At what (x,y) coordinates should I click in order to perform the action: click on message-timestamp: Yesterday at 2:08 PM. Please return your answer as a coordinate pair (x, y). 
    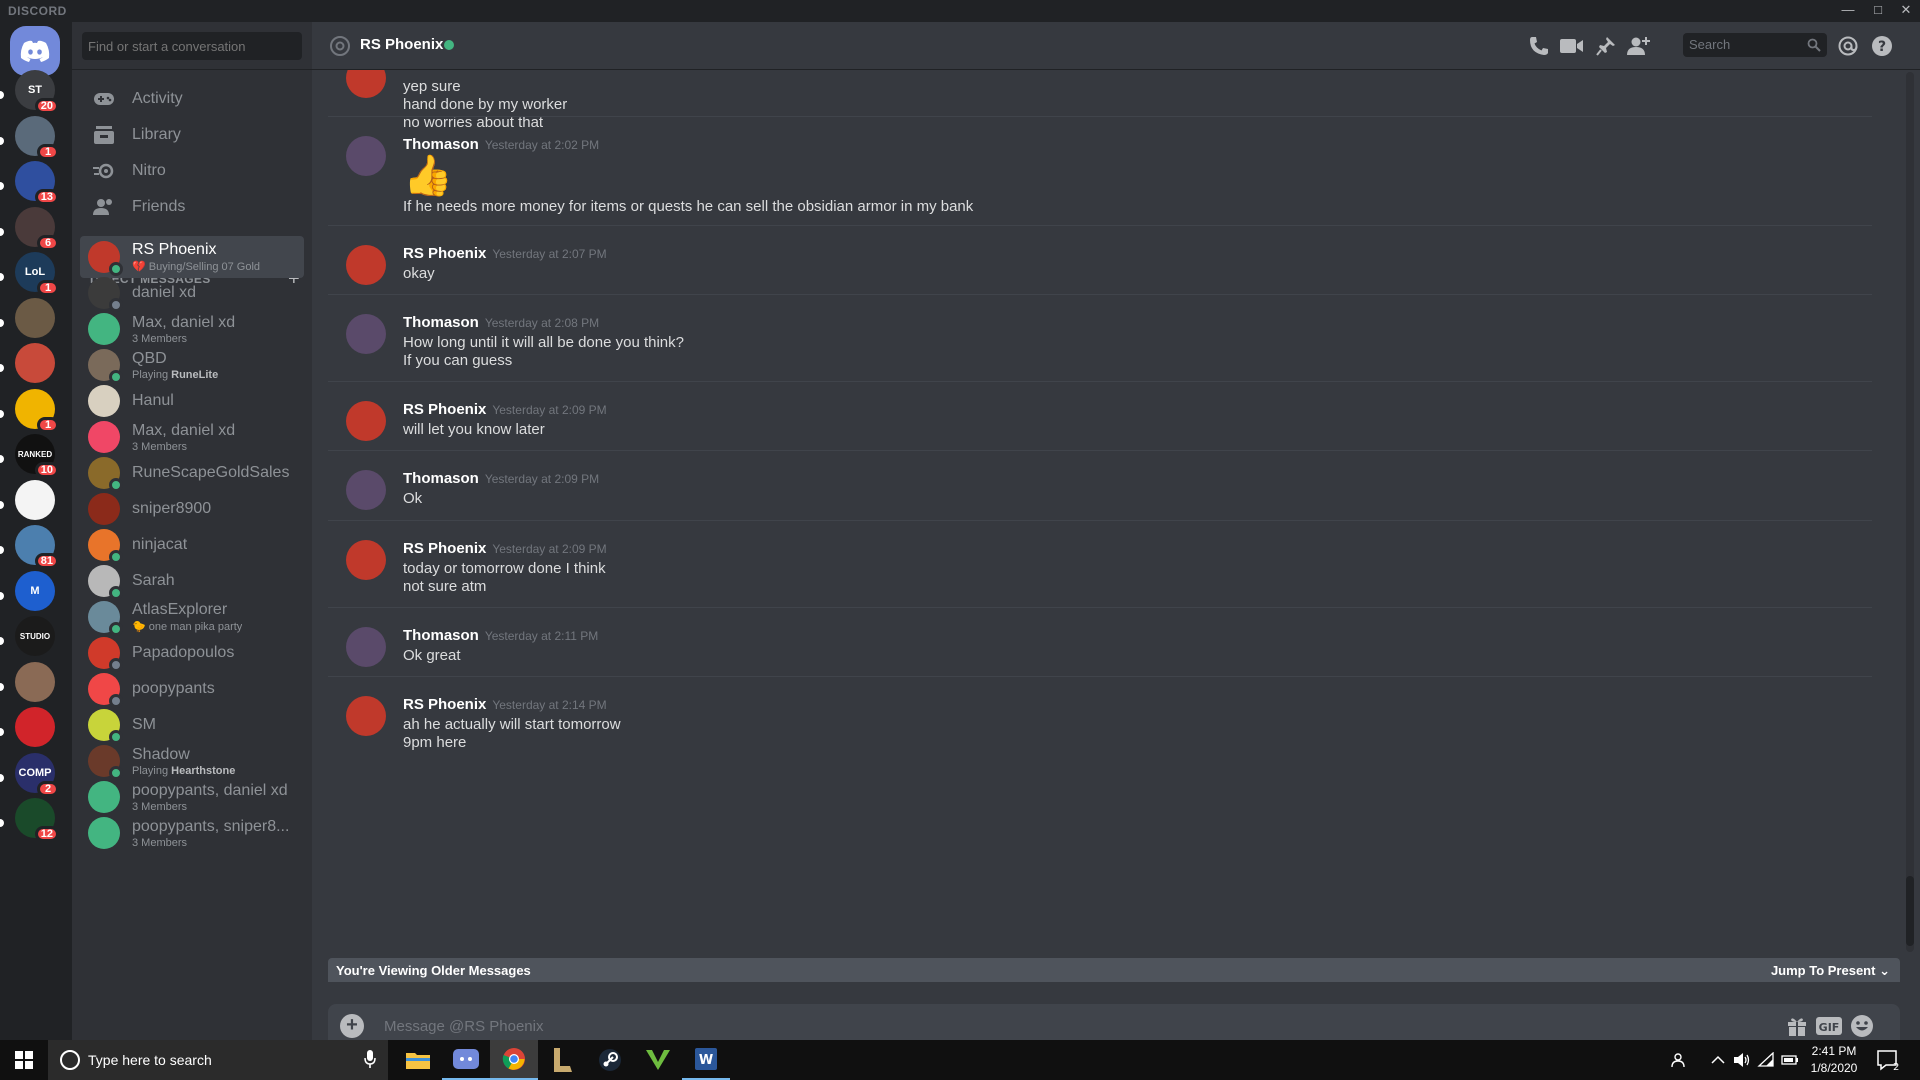
    Looking at the image, I should click on (542, 323).